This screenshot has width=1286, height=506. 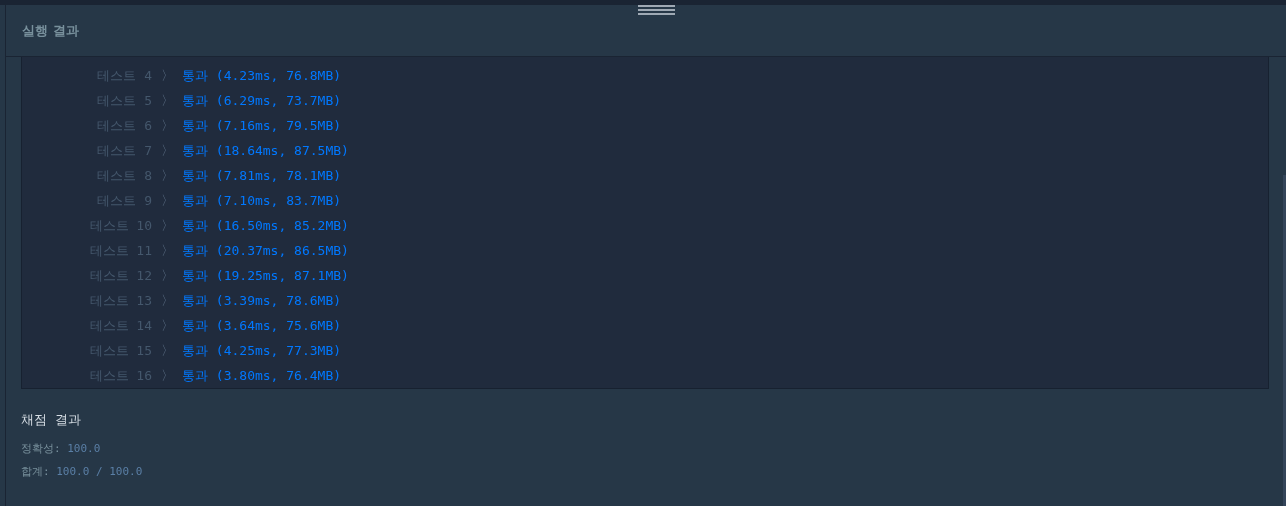 What do you see at coordinates (262, 200) in the screenshot?
I see `test-result: 통과 (7.10ms, 83.7MB)` at bounding box center [262, 200].